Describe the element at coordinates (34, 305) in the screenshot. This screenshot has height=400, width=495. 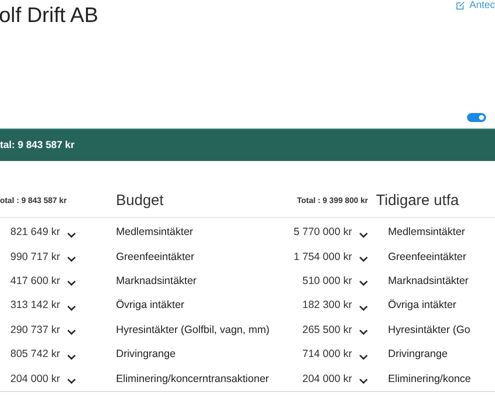
I see `amount-cell-text: 313 142 kr` at that location.